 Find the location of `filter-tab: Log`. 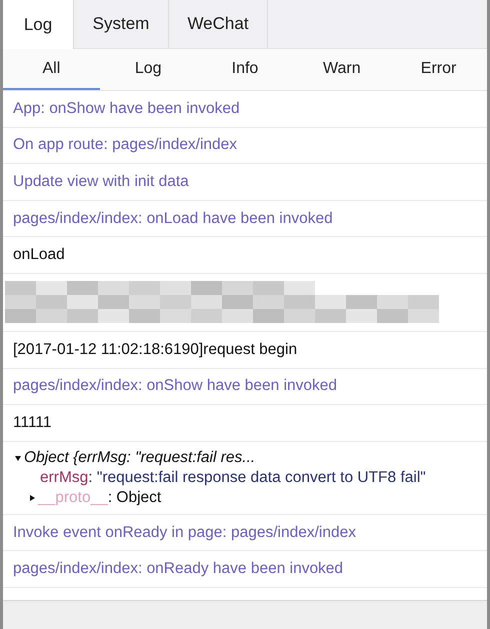

filter-tab: Log is located at coordinates (148, 69).